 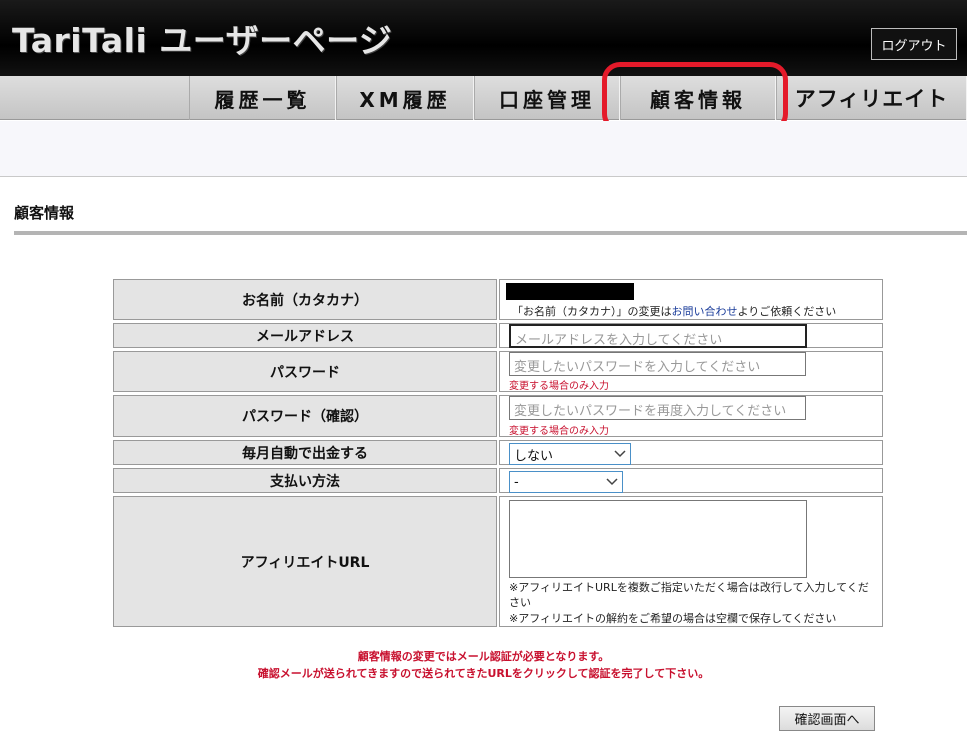 What do you see at coordinates (658, 539) in the screenshot?
I see `affiliate-url-textarea` at bounding box center [658, 539].